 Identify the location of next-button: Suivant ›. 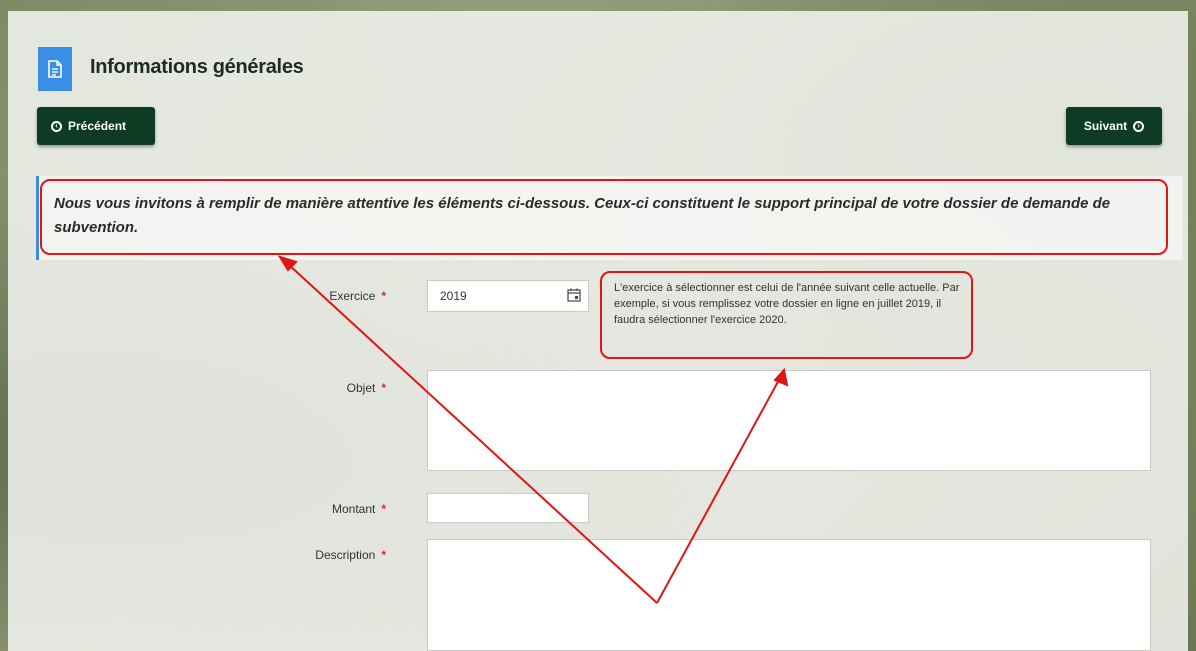
(1114, 126).